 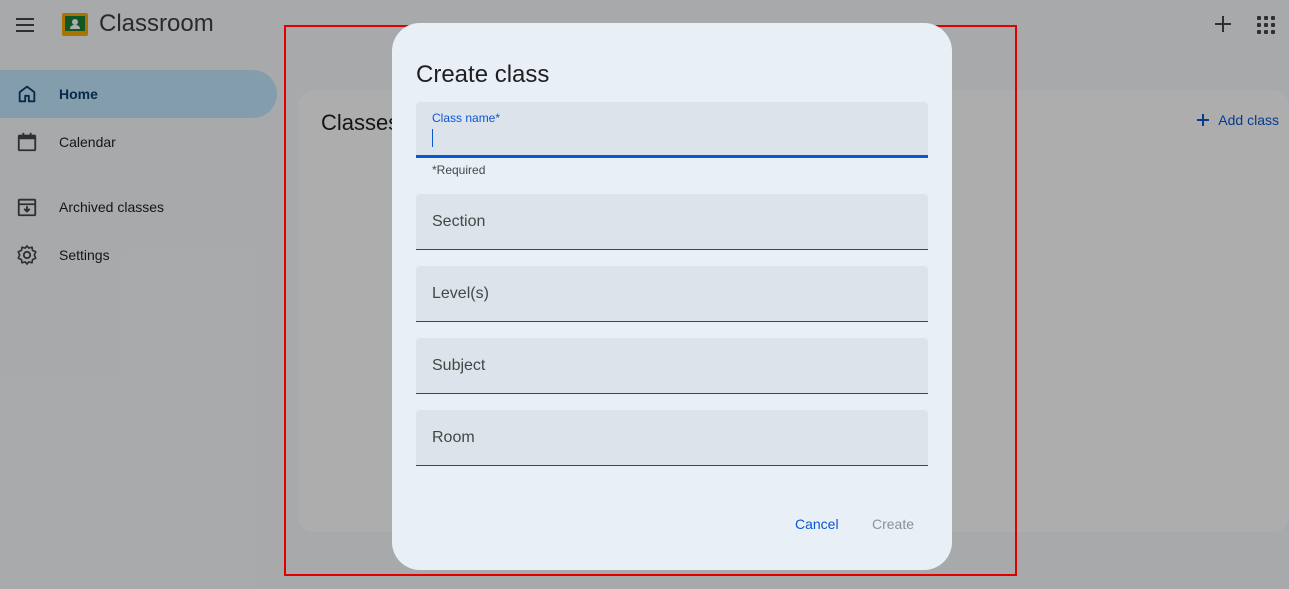 I want to click on room-field, so click(x=672, y=438).